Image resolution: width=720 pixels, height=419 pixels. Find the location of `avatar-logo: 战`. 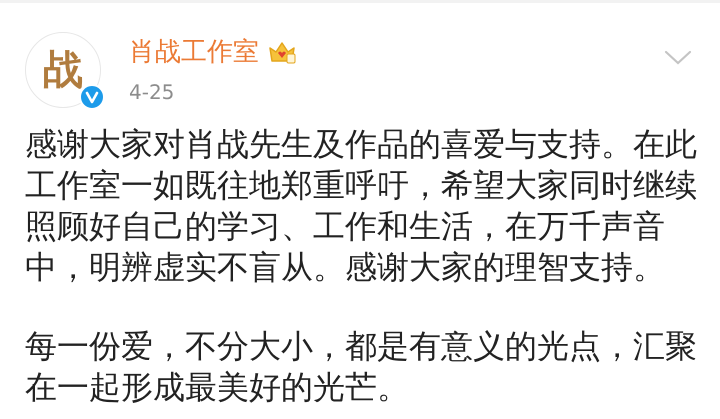

avatar-logo: 战 is located at coordinates (63, 70).